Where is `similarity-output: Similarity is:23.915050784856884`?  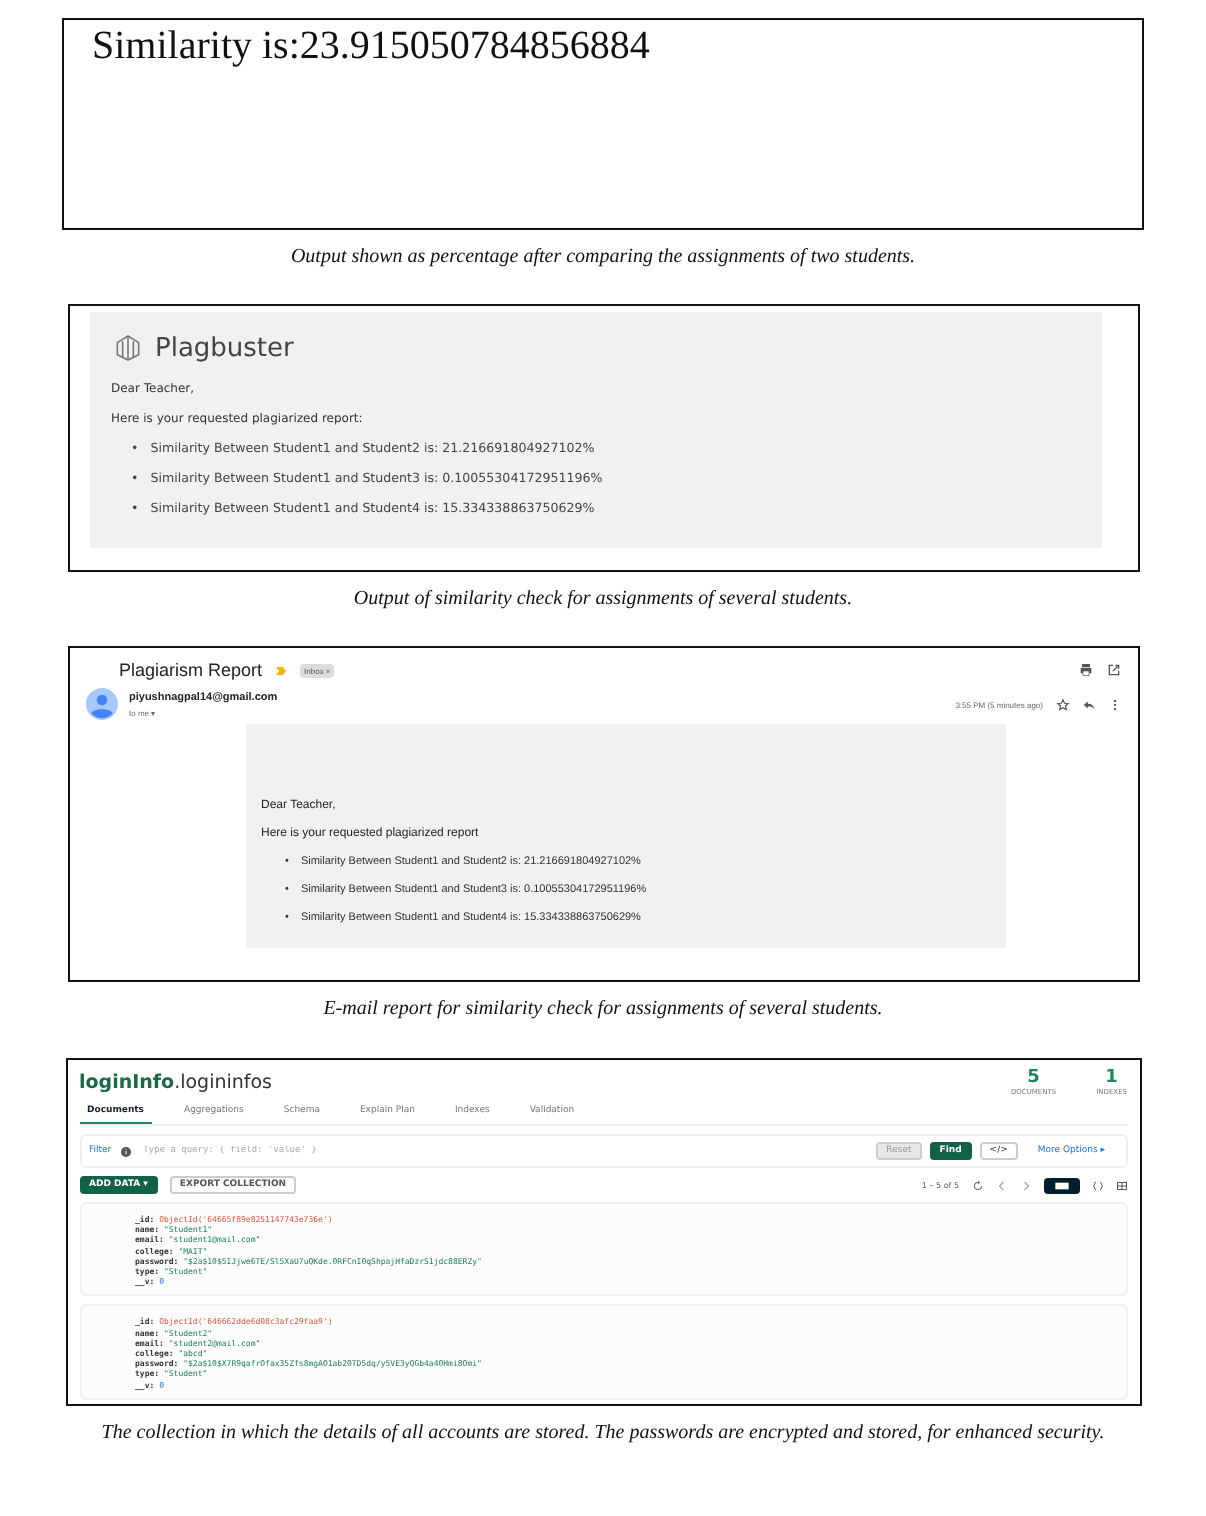 similarity-output: Similarity is:23.915050784856884 is located at coordinates (371, 46).